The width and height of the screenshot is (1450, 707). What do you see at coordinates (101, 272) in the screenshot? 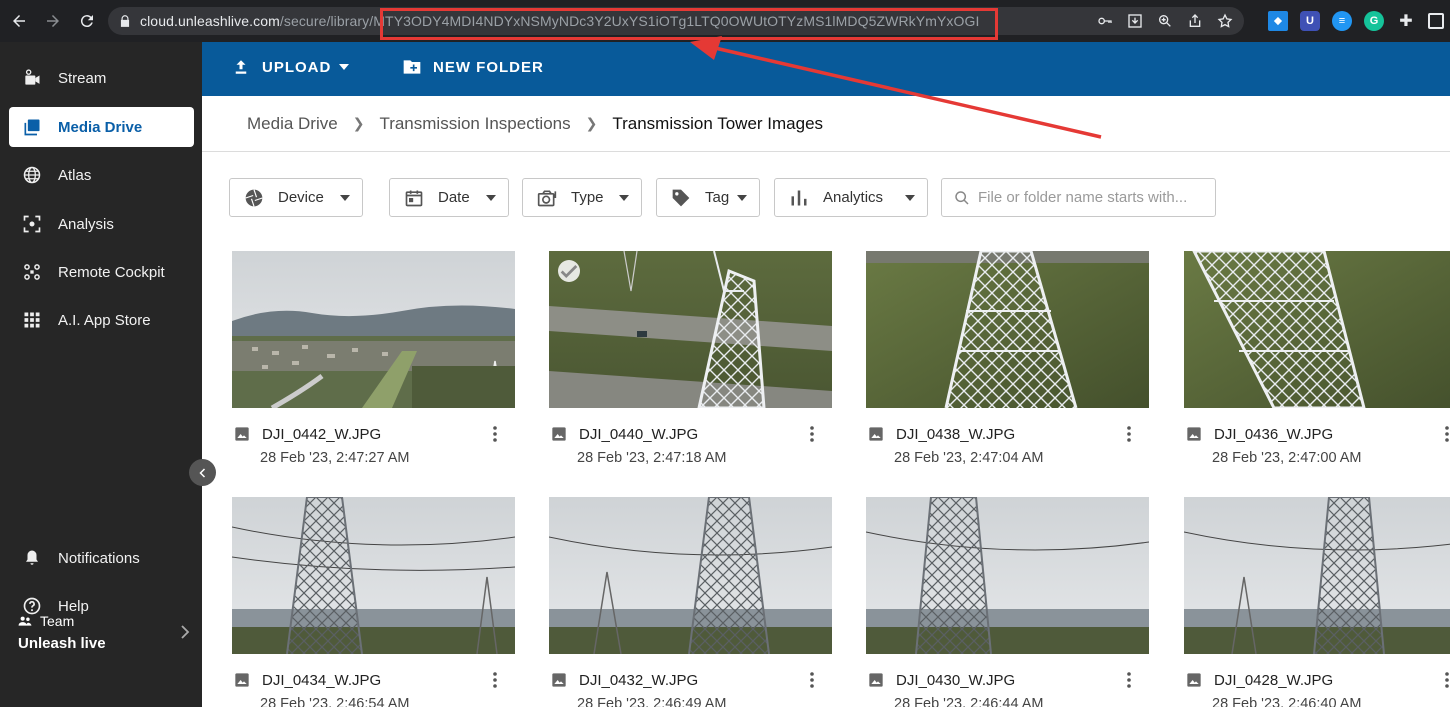
I see `sidebar-item-remote-cockpit: Remote Cockpit` at bounding box center [101, 272].